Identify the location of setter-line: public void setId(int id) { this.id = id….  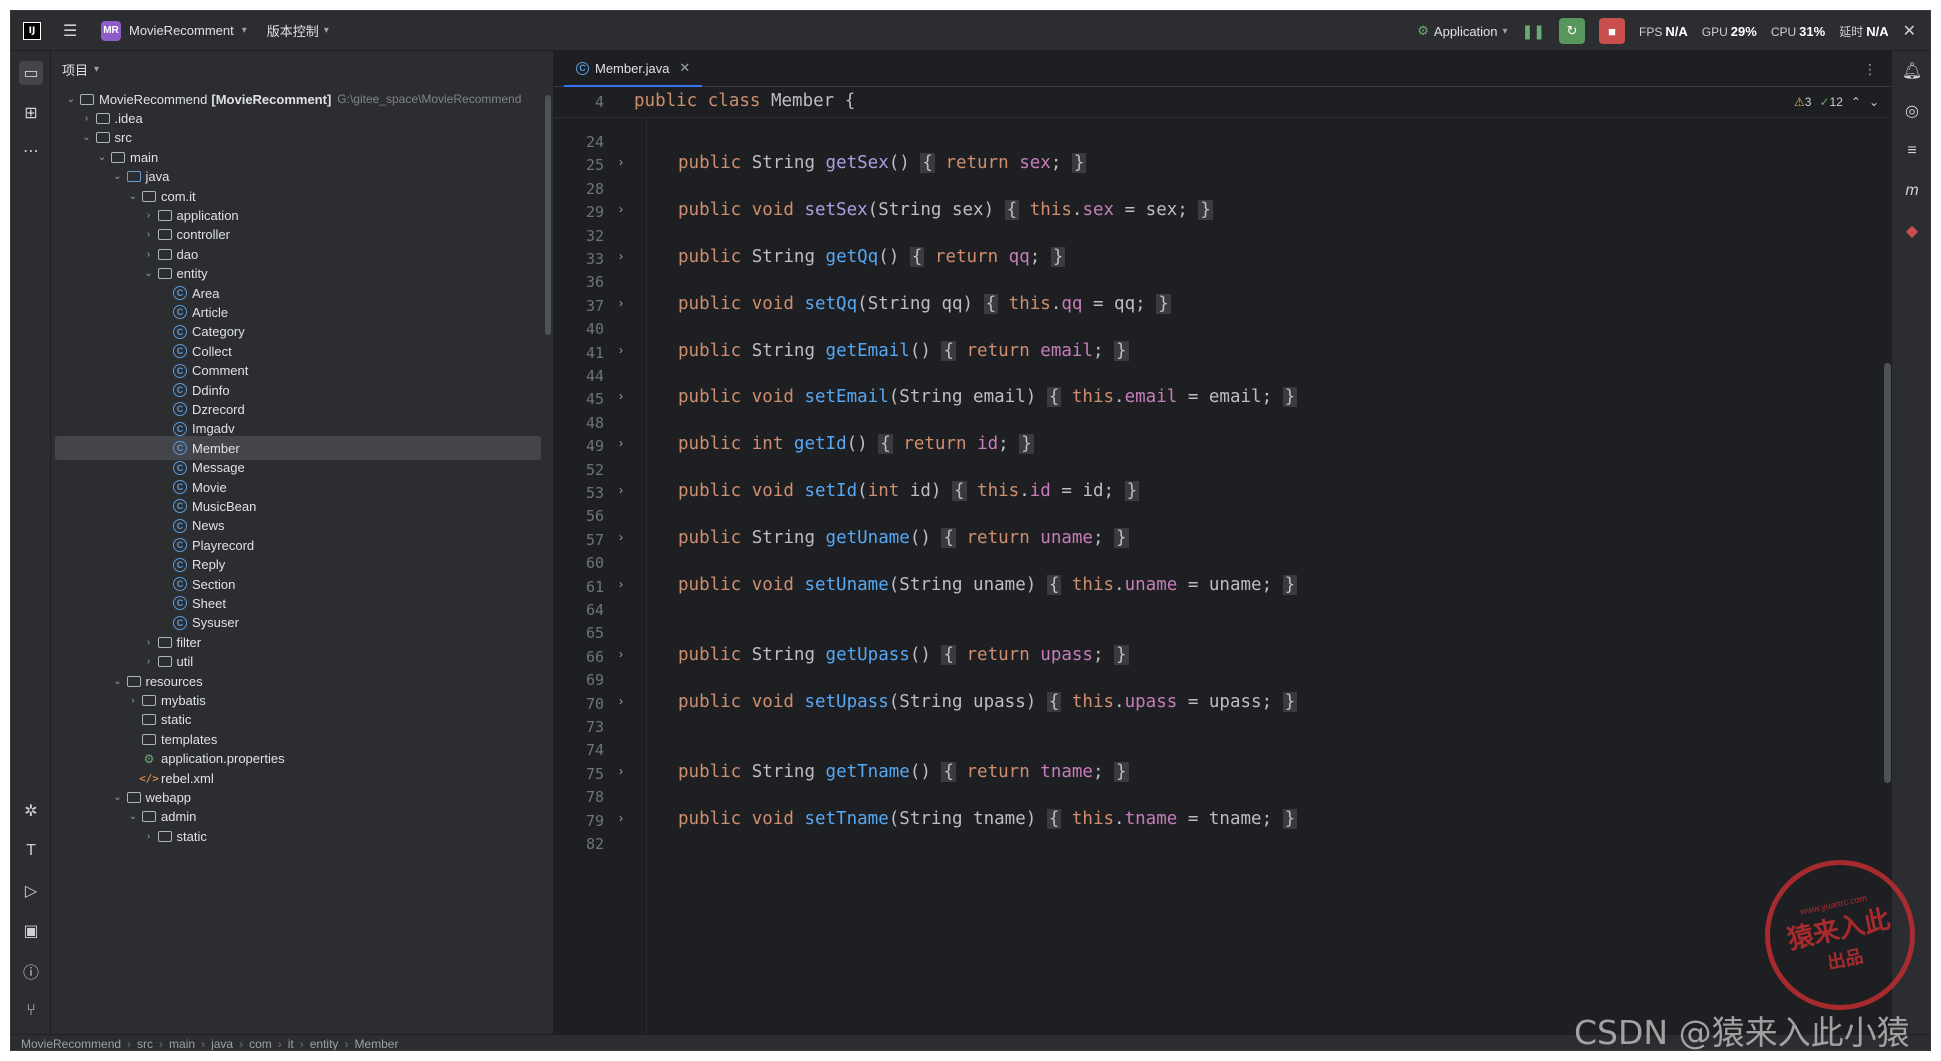
(909, 491).